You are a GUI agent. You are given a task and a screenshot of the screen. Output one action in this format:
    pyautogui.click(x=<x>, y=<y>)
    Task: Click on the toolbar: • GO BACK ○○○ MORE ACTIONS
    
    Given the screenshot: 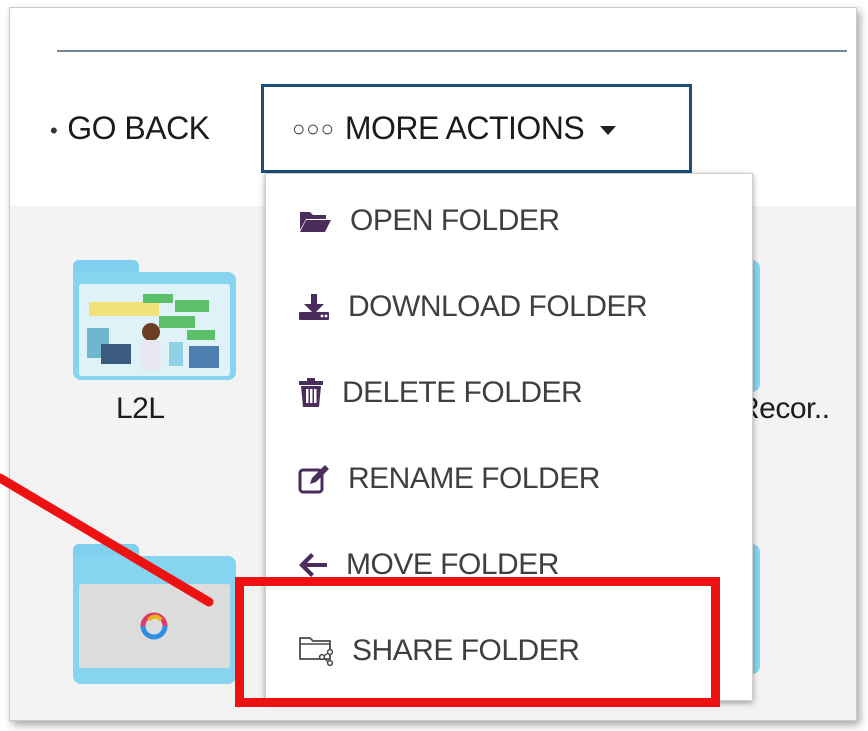 What is the action you would take?
    pyautogui.click(x=433, y=135)
    